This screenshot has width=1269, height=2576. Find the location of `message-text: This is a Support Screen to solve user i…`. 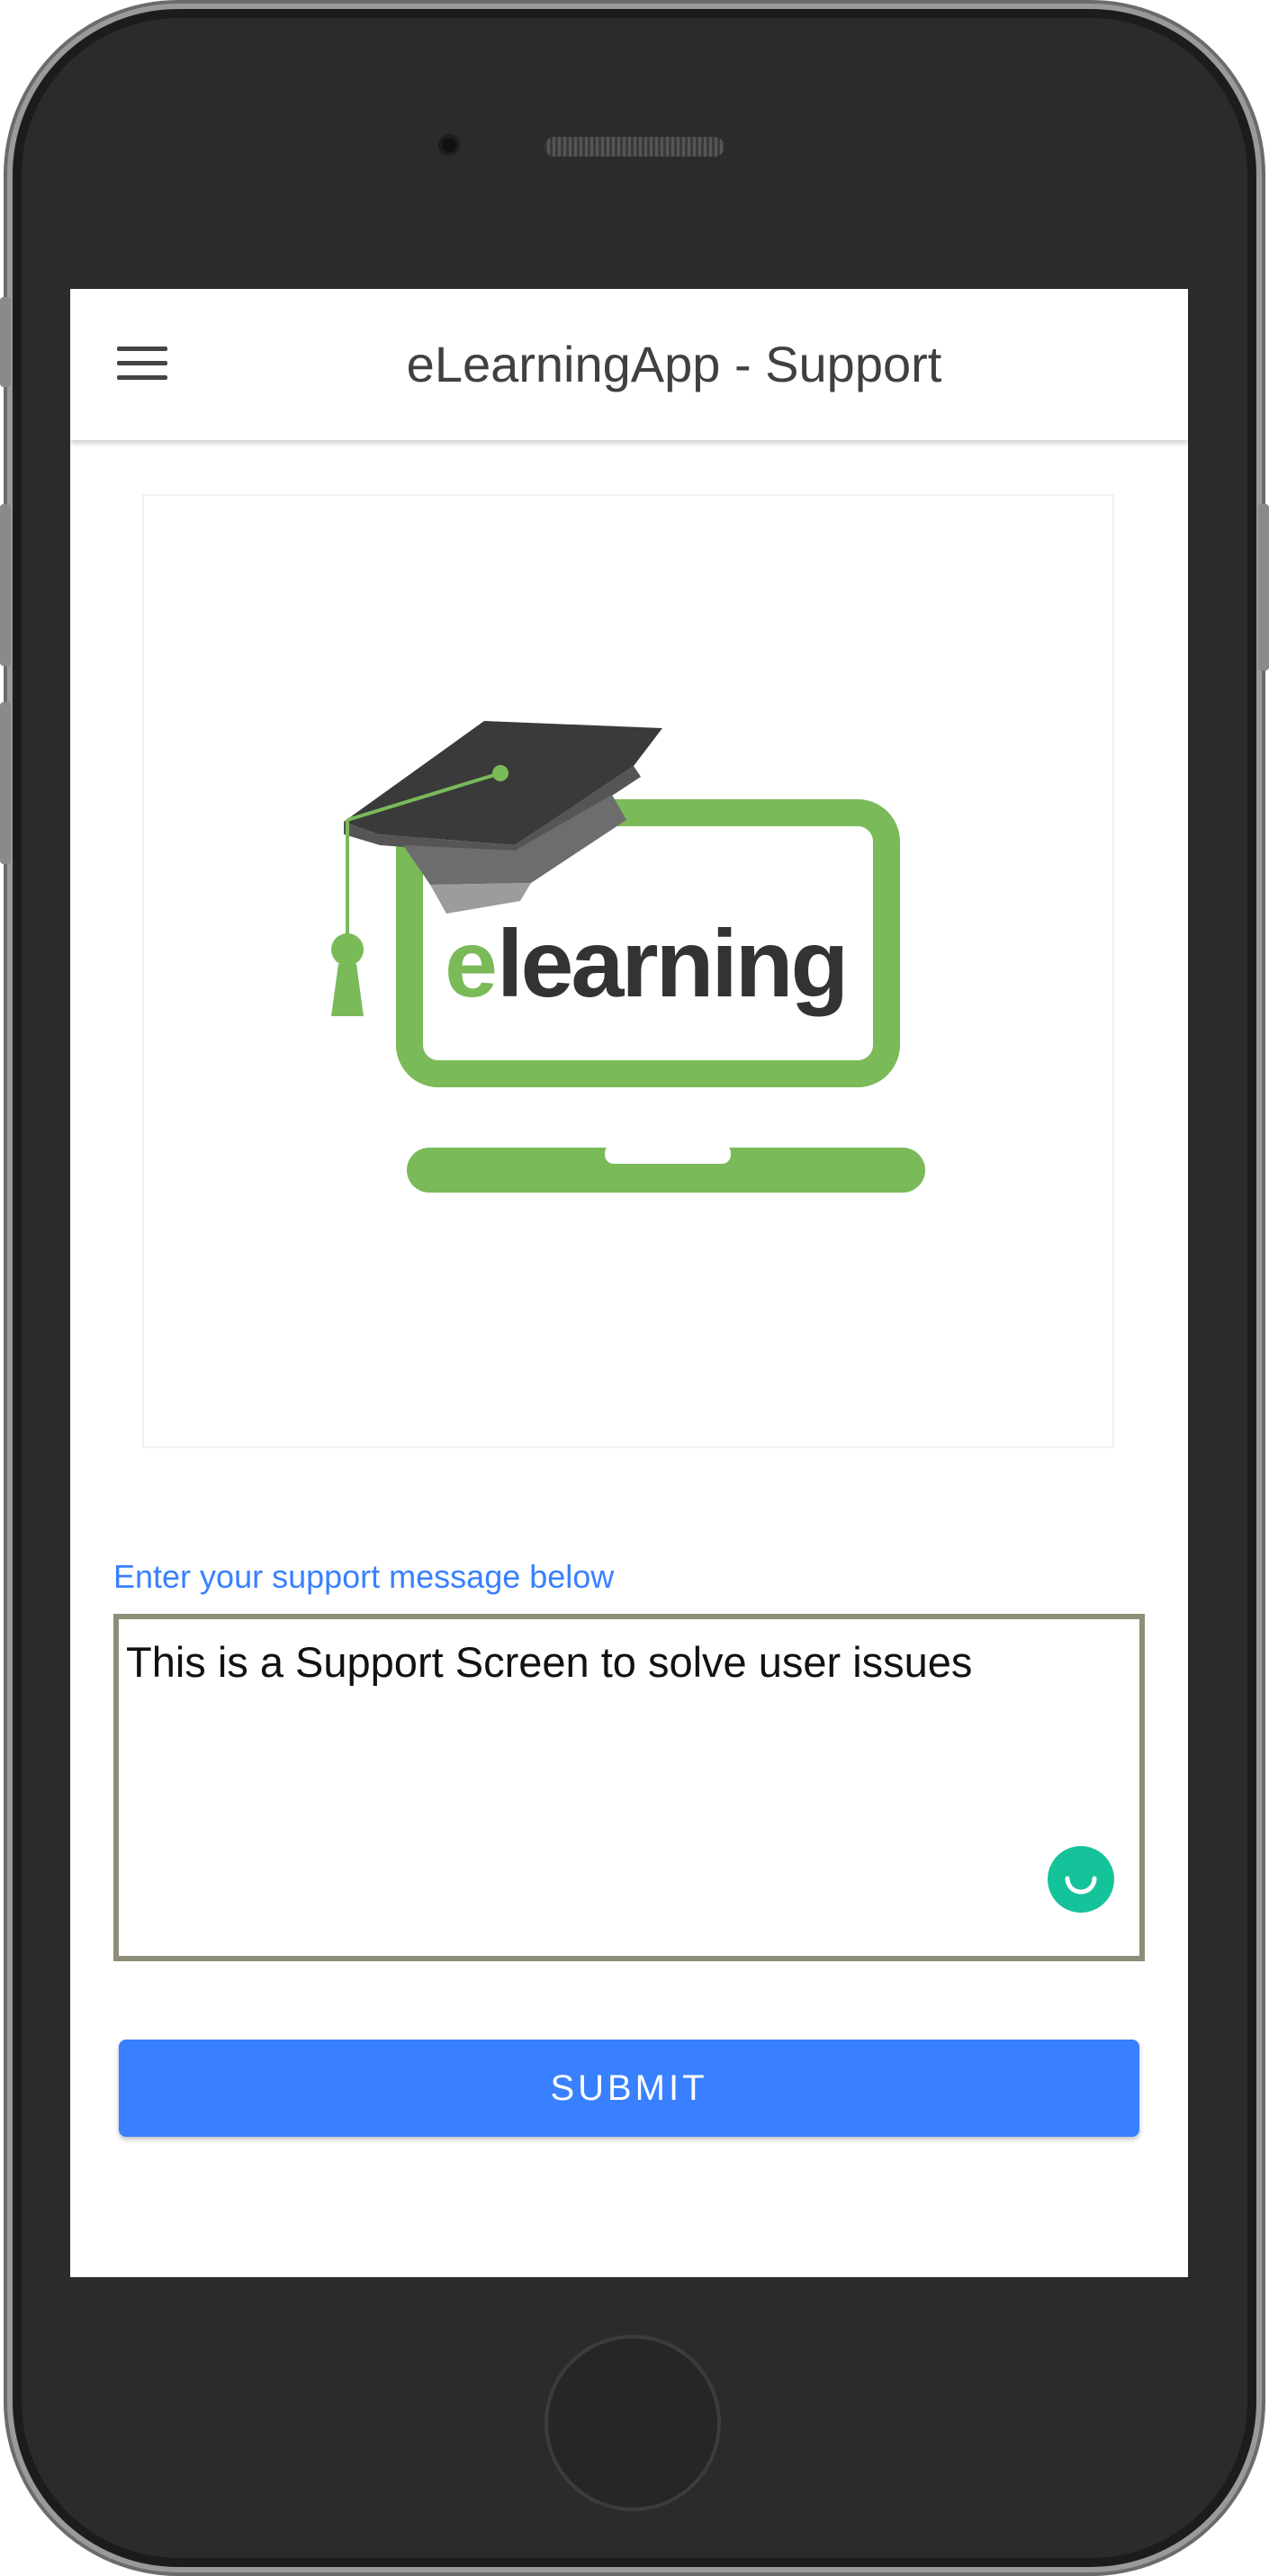

message-text: This is a Support Screen to solve user i… is located at coordinates (549, 1662).